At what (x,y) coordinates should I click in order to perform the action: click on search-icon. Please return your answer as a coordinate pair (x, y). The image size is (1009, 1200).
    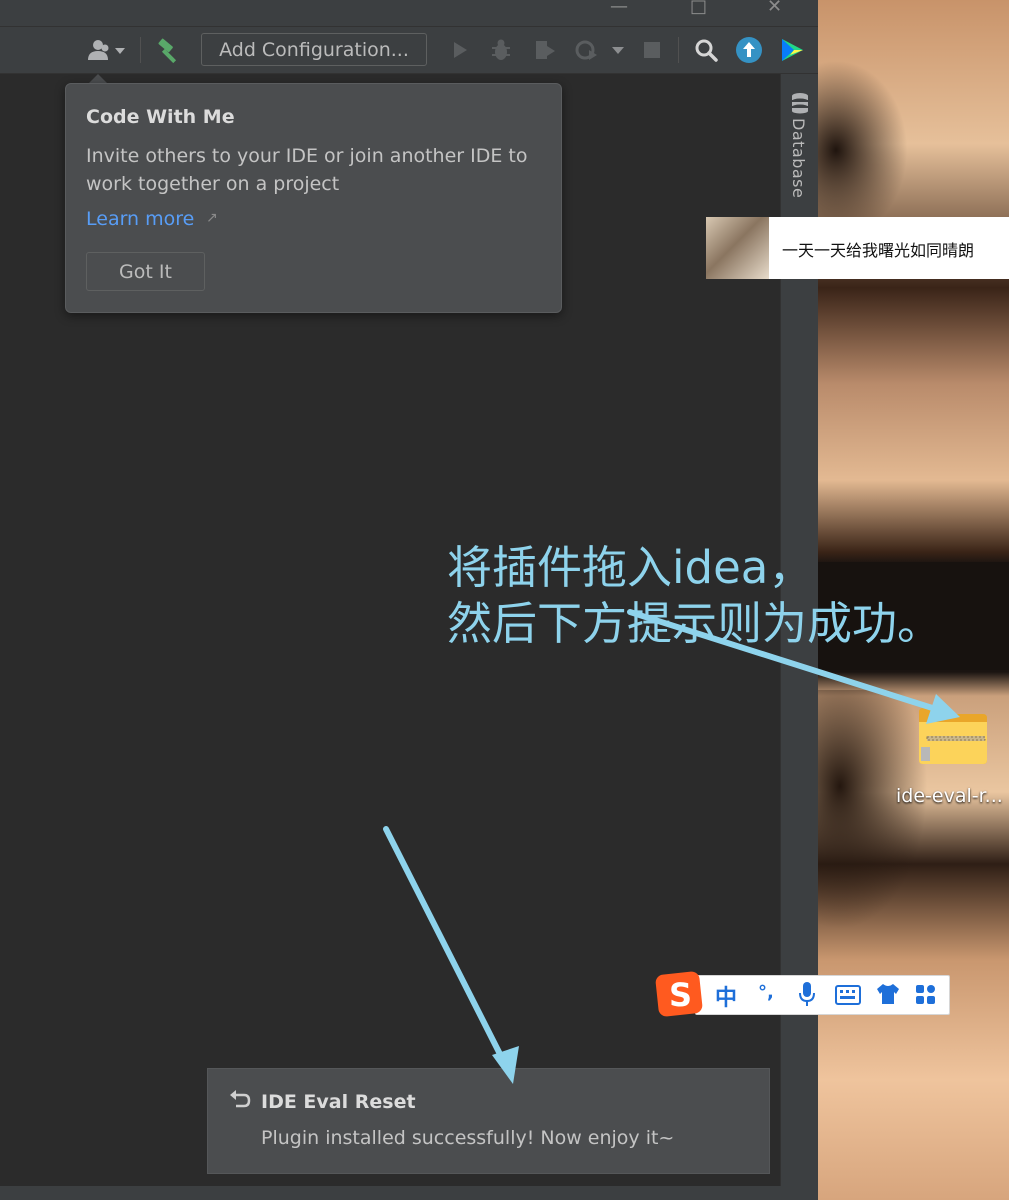
    Looking at the image, I should click on (706, 50).